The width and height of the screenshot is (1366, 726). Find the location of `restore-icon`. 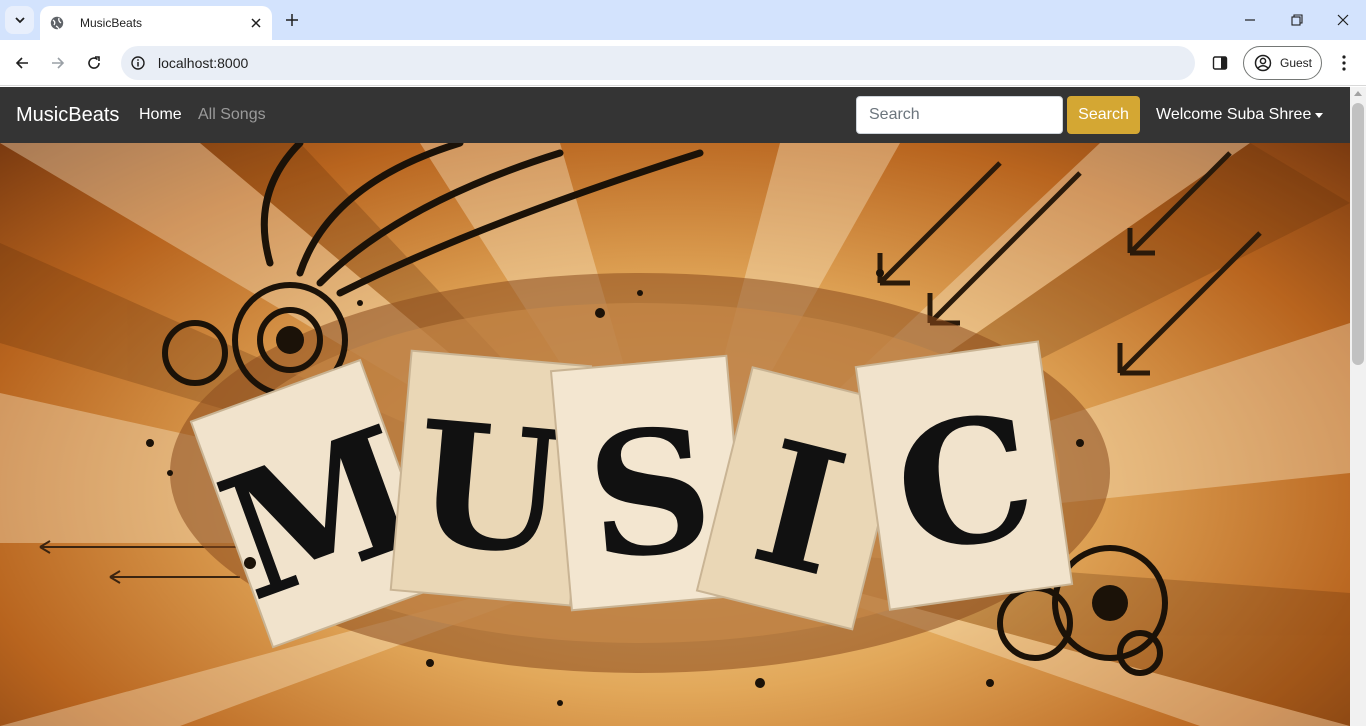

restore-icon is located at coordinates (1297, 20).